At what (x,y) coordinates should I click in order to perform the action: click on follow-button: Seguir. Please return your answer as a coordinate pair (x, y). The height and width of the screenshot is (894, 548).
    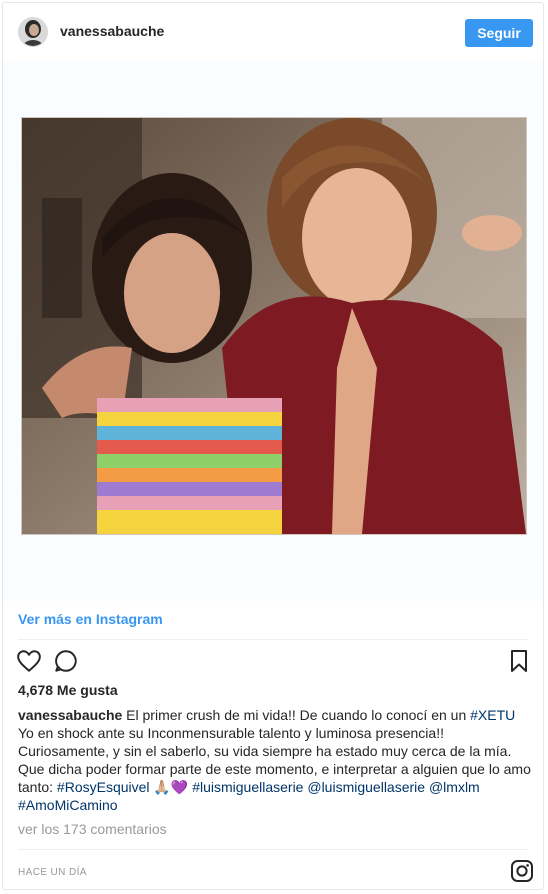
    Looking at the image, I should click on (499, 33).